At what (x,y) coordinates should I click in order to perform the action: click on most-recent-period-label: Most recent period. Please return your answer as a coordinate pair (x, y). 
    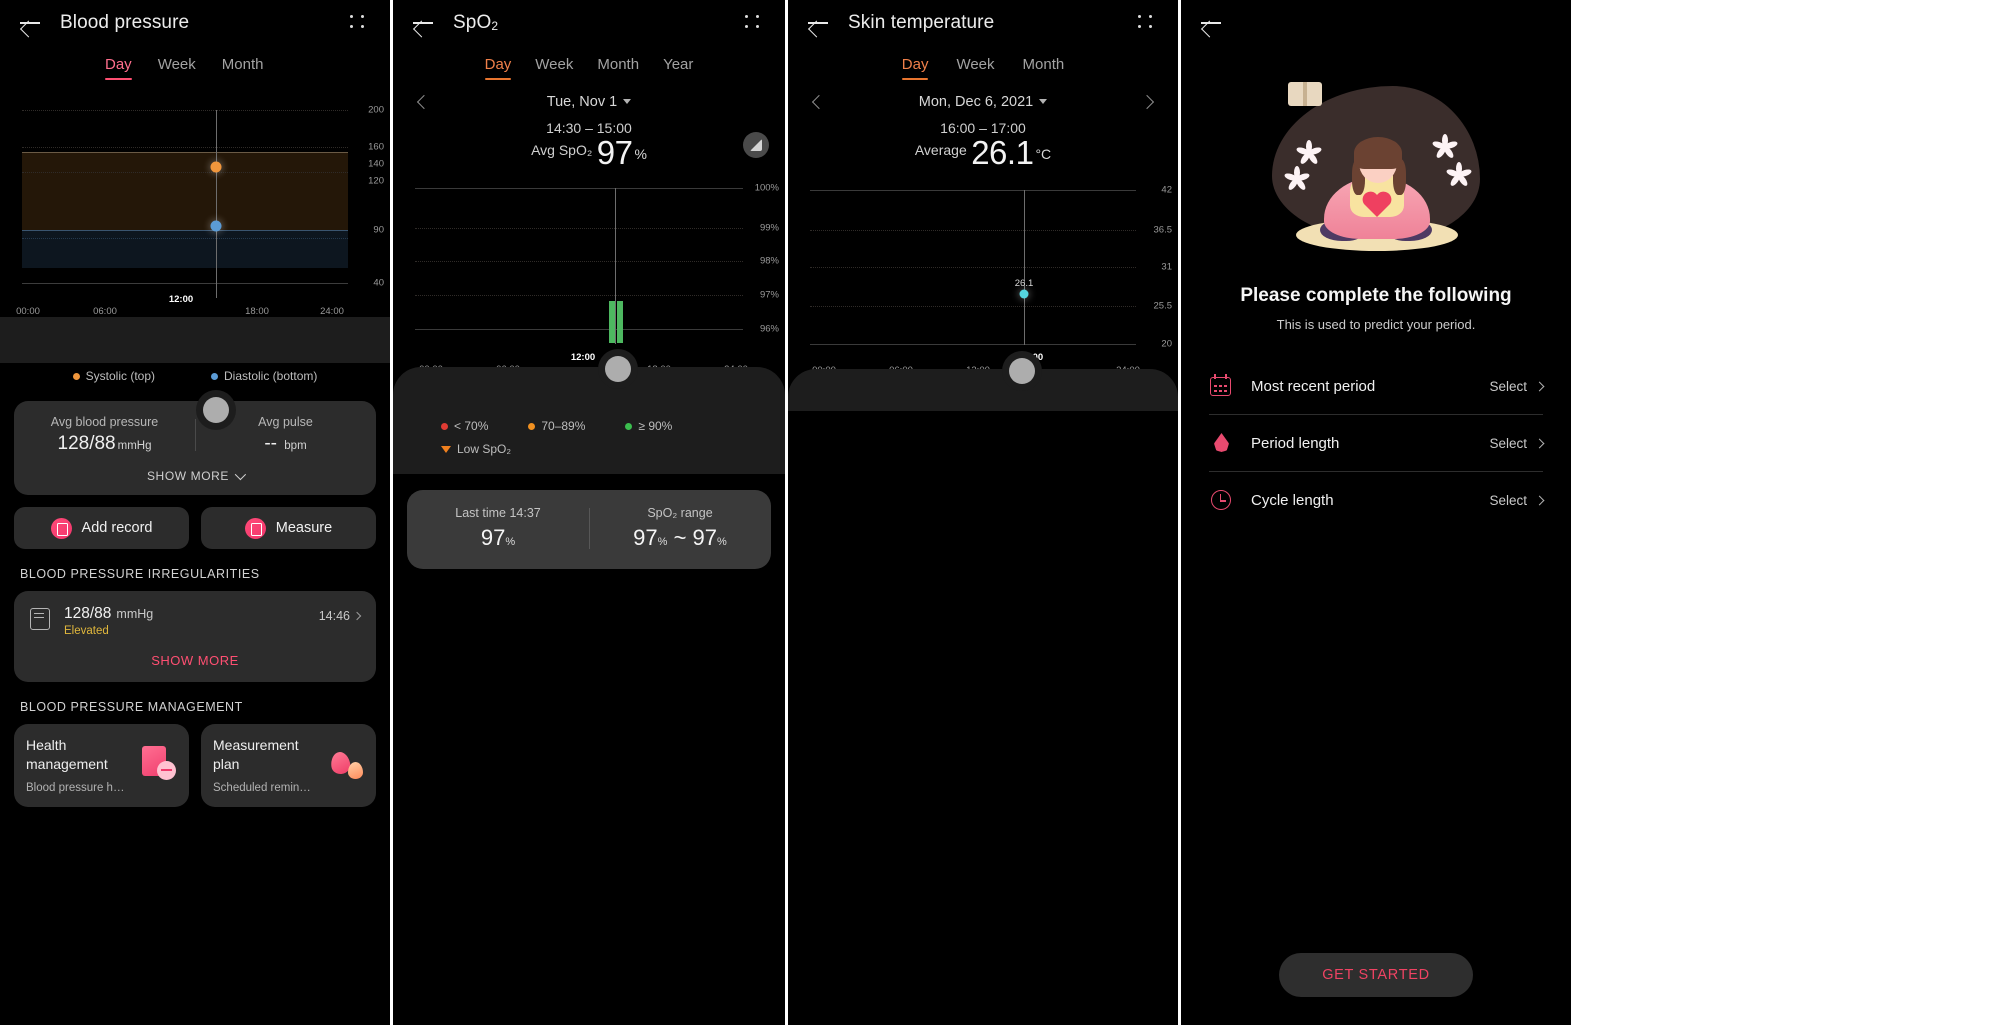
    Looking at the image, I should click on (1313, 386).